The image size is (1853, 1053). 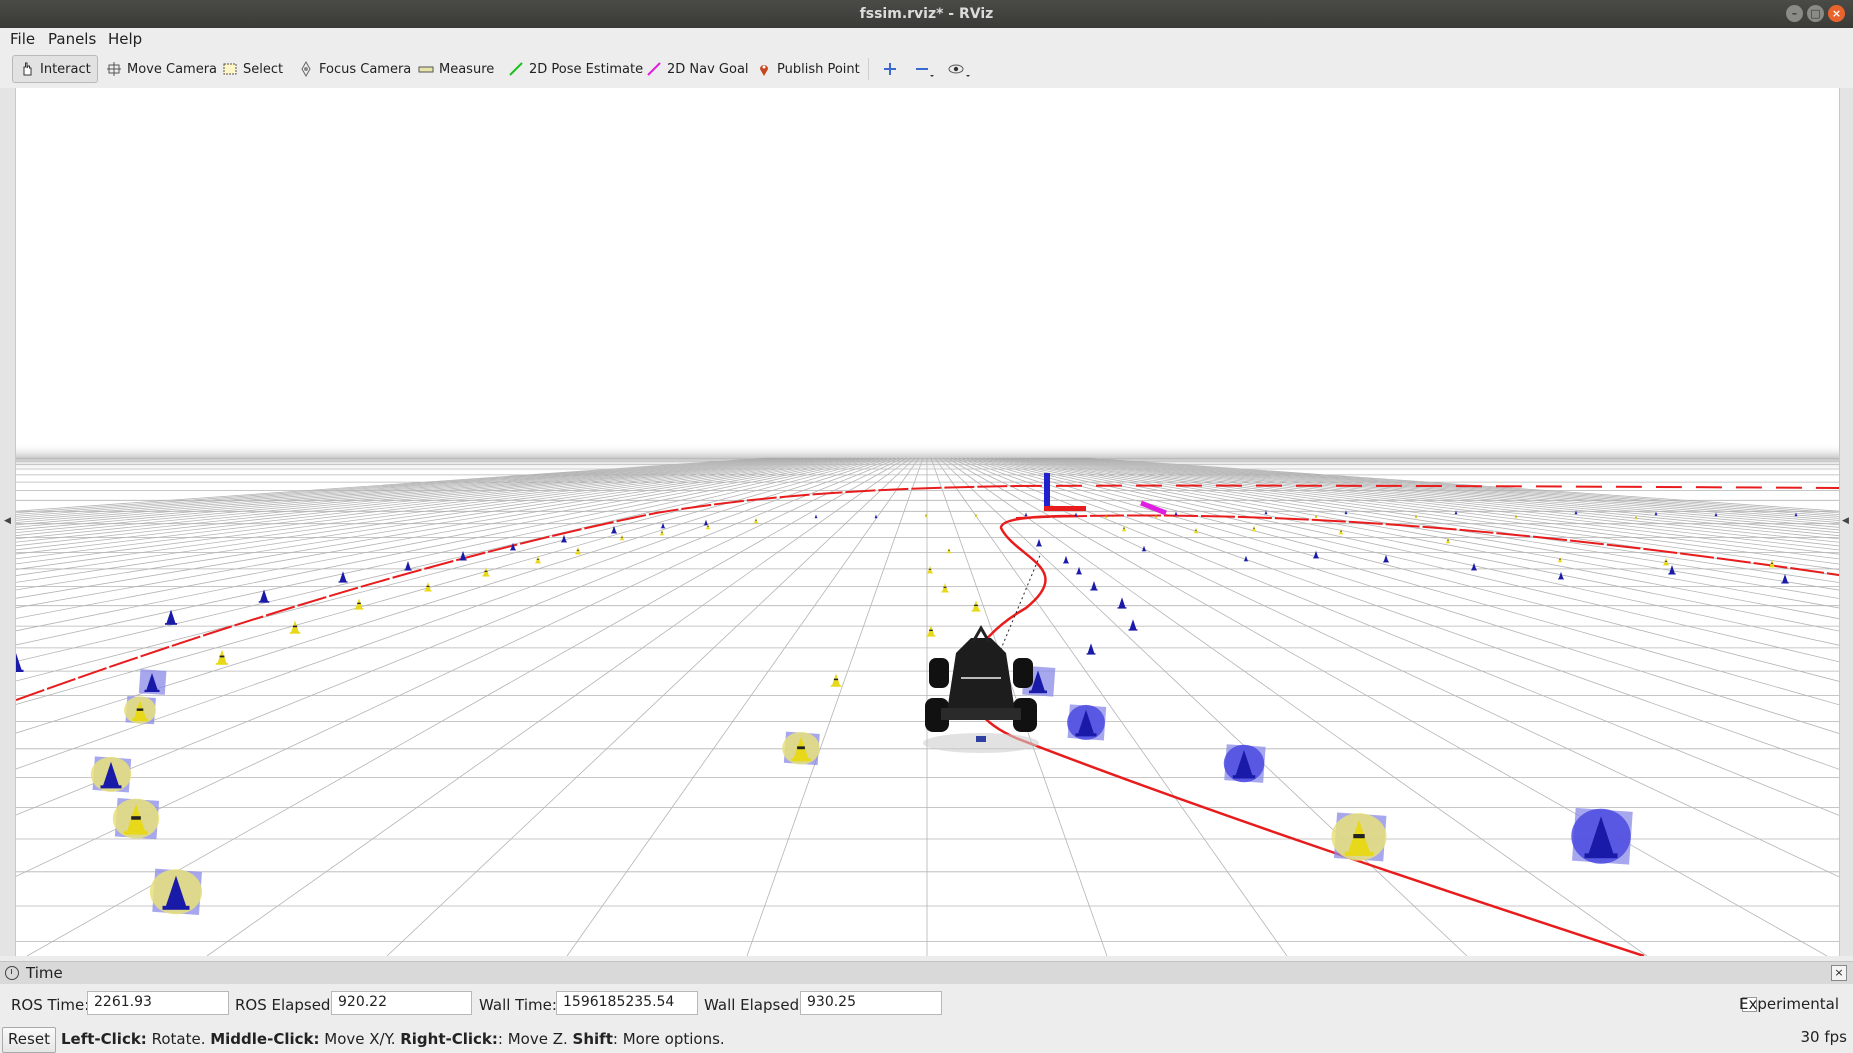 I want to click on hint-shift: Shift, so click(x=592, y=1039).